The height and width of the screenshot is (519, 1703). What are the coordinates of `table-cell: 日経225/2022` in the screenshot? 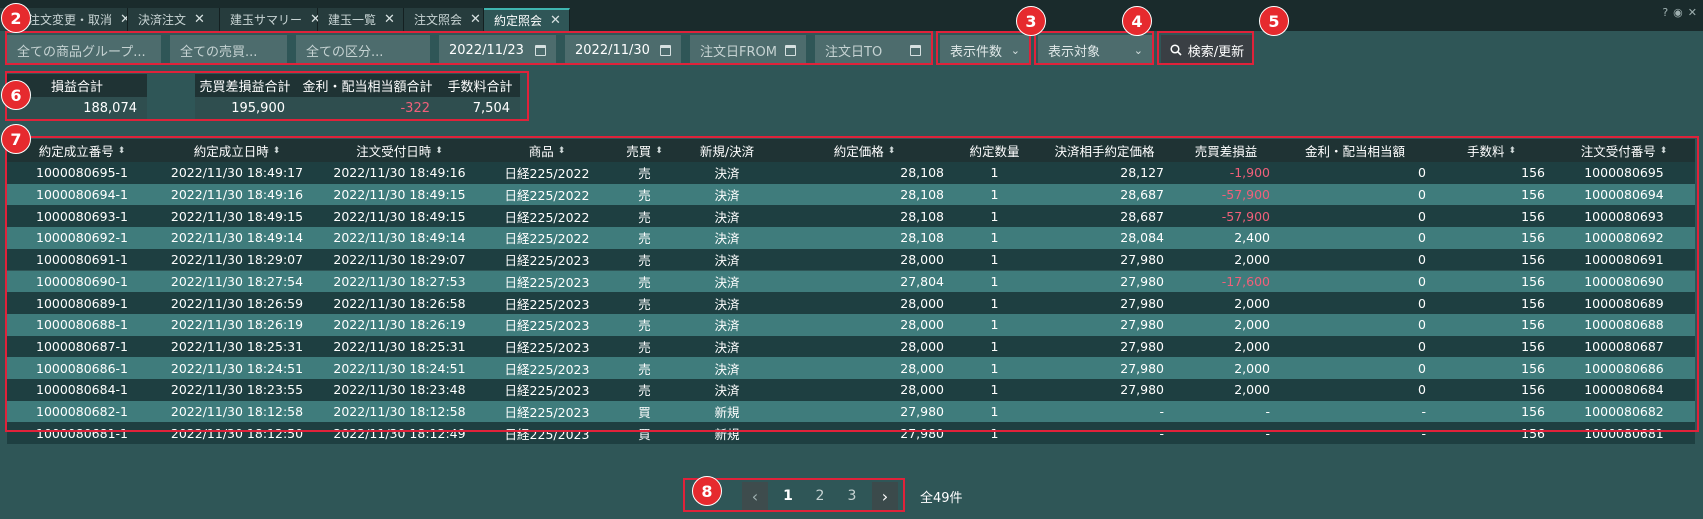 It's located at (547, 217).